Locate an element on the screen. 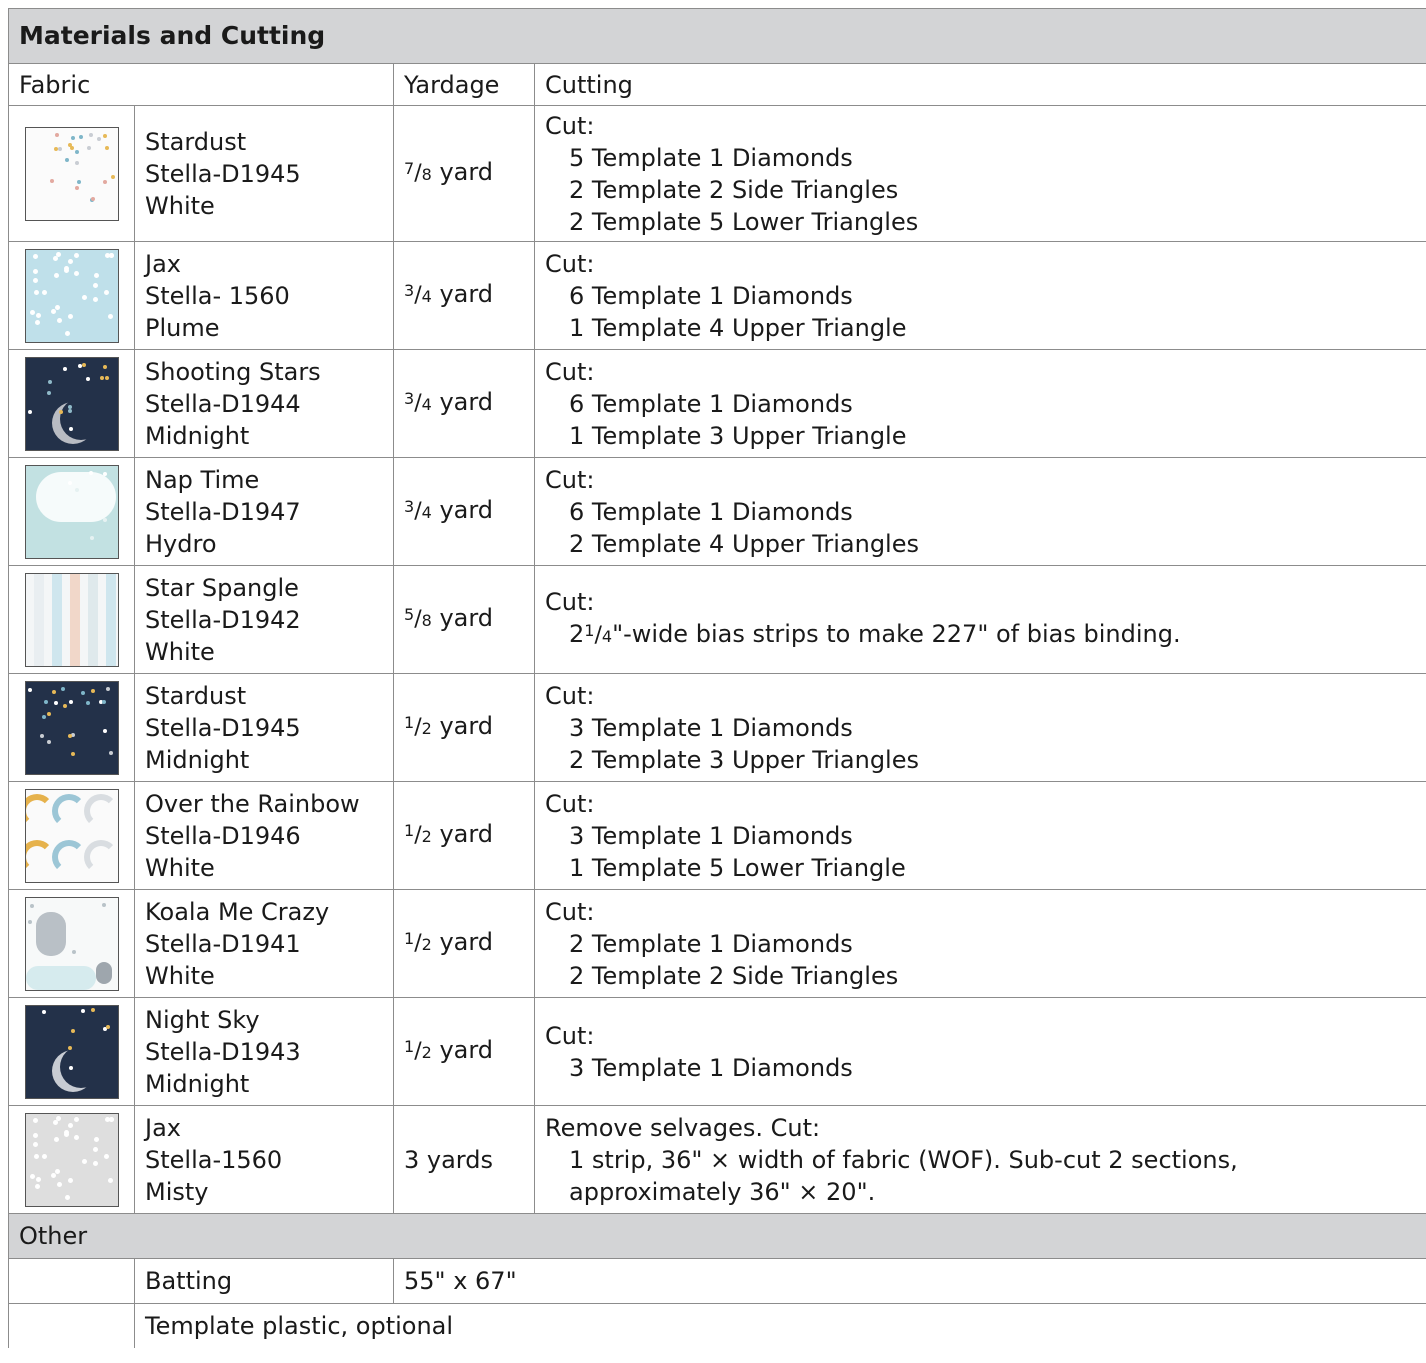  swatch-koala-small is located at coordinates (103, 972).